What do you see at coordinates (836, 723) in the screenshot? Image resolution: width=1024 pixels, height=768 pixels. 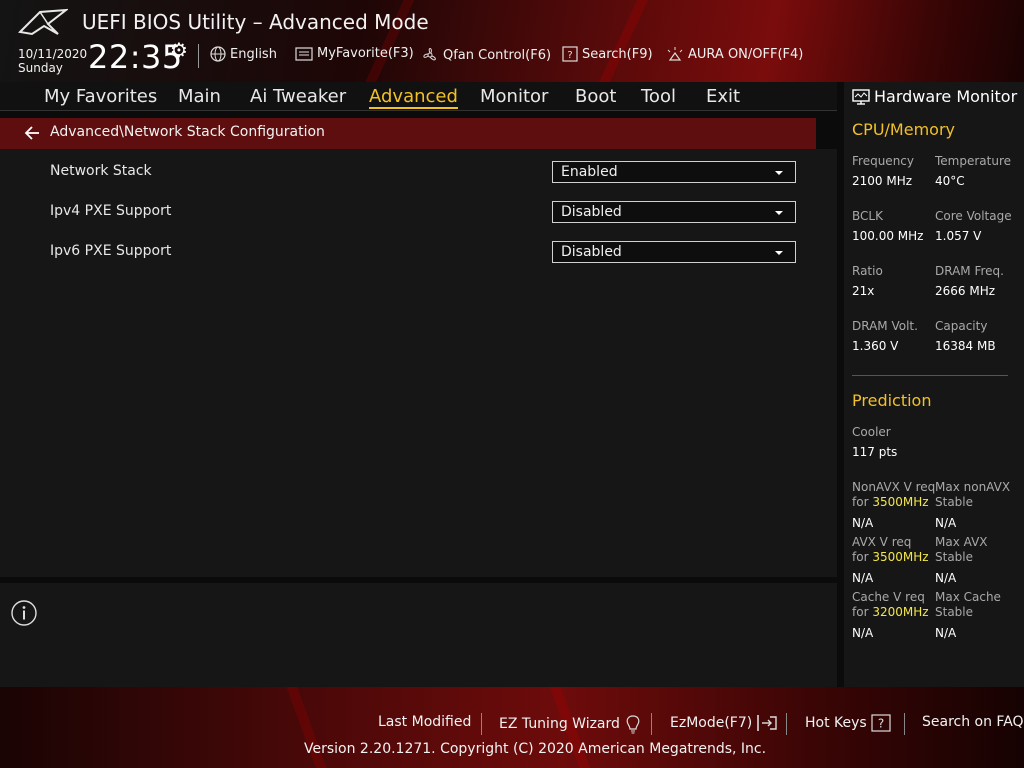 I see `hot-keys-label: Hot Keys` at bounding box center [836, 723].